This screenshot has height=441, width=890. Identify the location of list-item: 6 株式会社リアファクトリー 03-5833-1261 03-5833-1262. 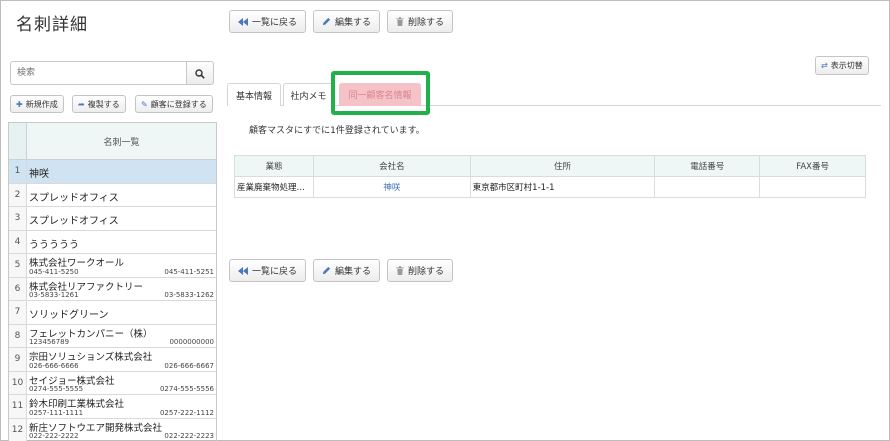
(112, 289).